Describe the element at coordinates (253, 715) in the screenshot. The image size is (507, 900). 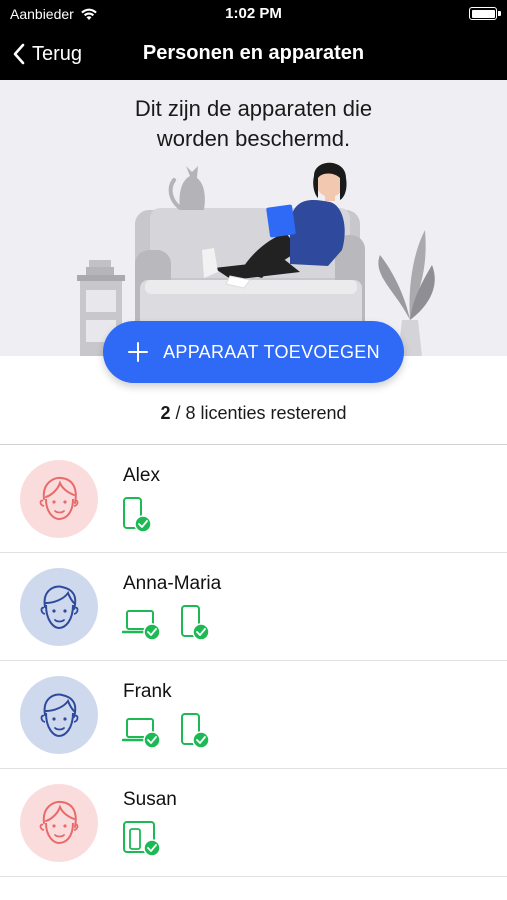
I see `person-row: Frank` at that location.